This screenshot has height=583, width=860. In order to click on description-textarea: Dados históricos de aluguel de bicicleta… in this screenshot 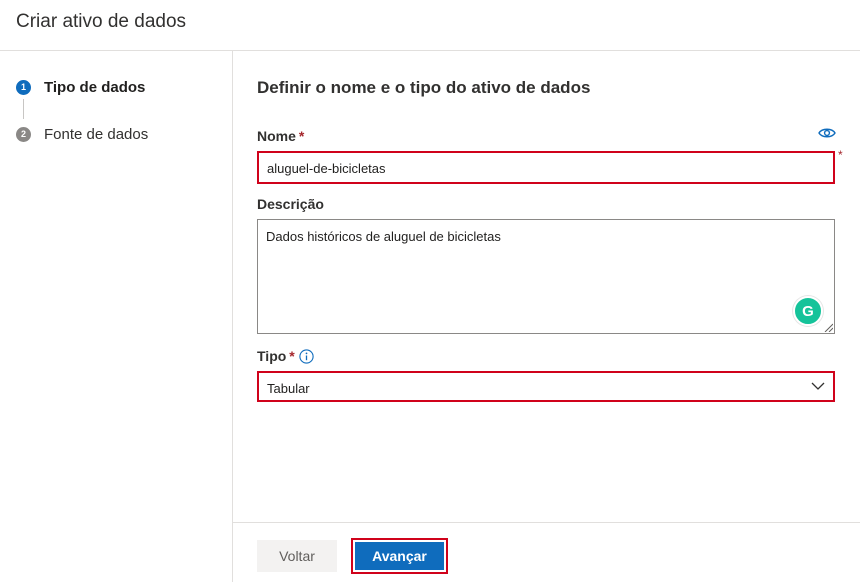, I will do `click(546, 276)`.